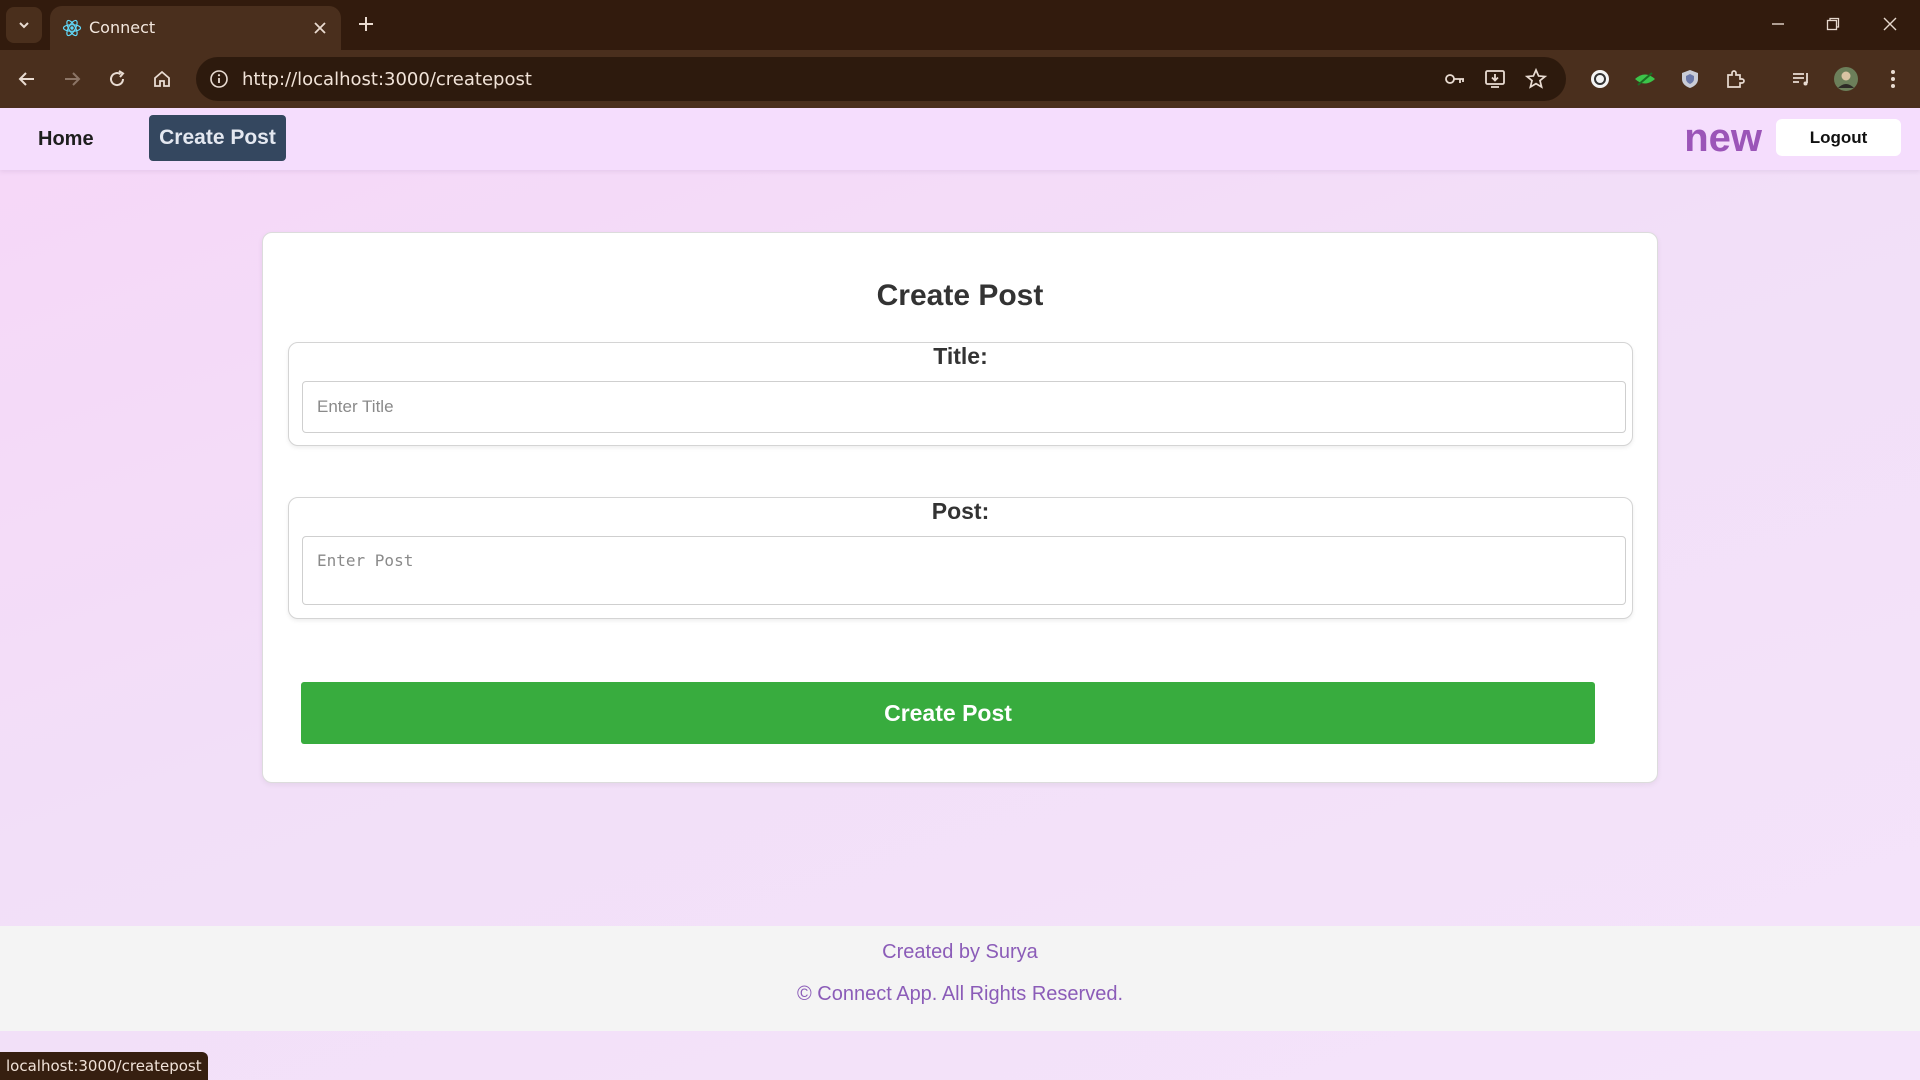 The height and width of the screenshot is (1080, 1920). I want to click on title-field-group: Title:, so click(960, 394).